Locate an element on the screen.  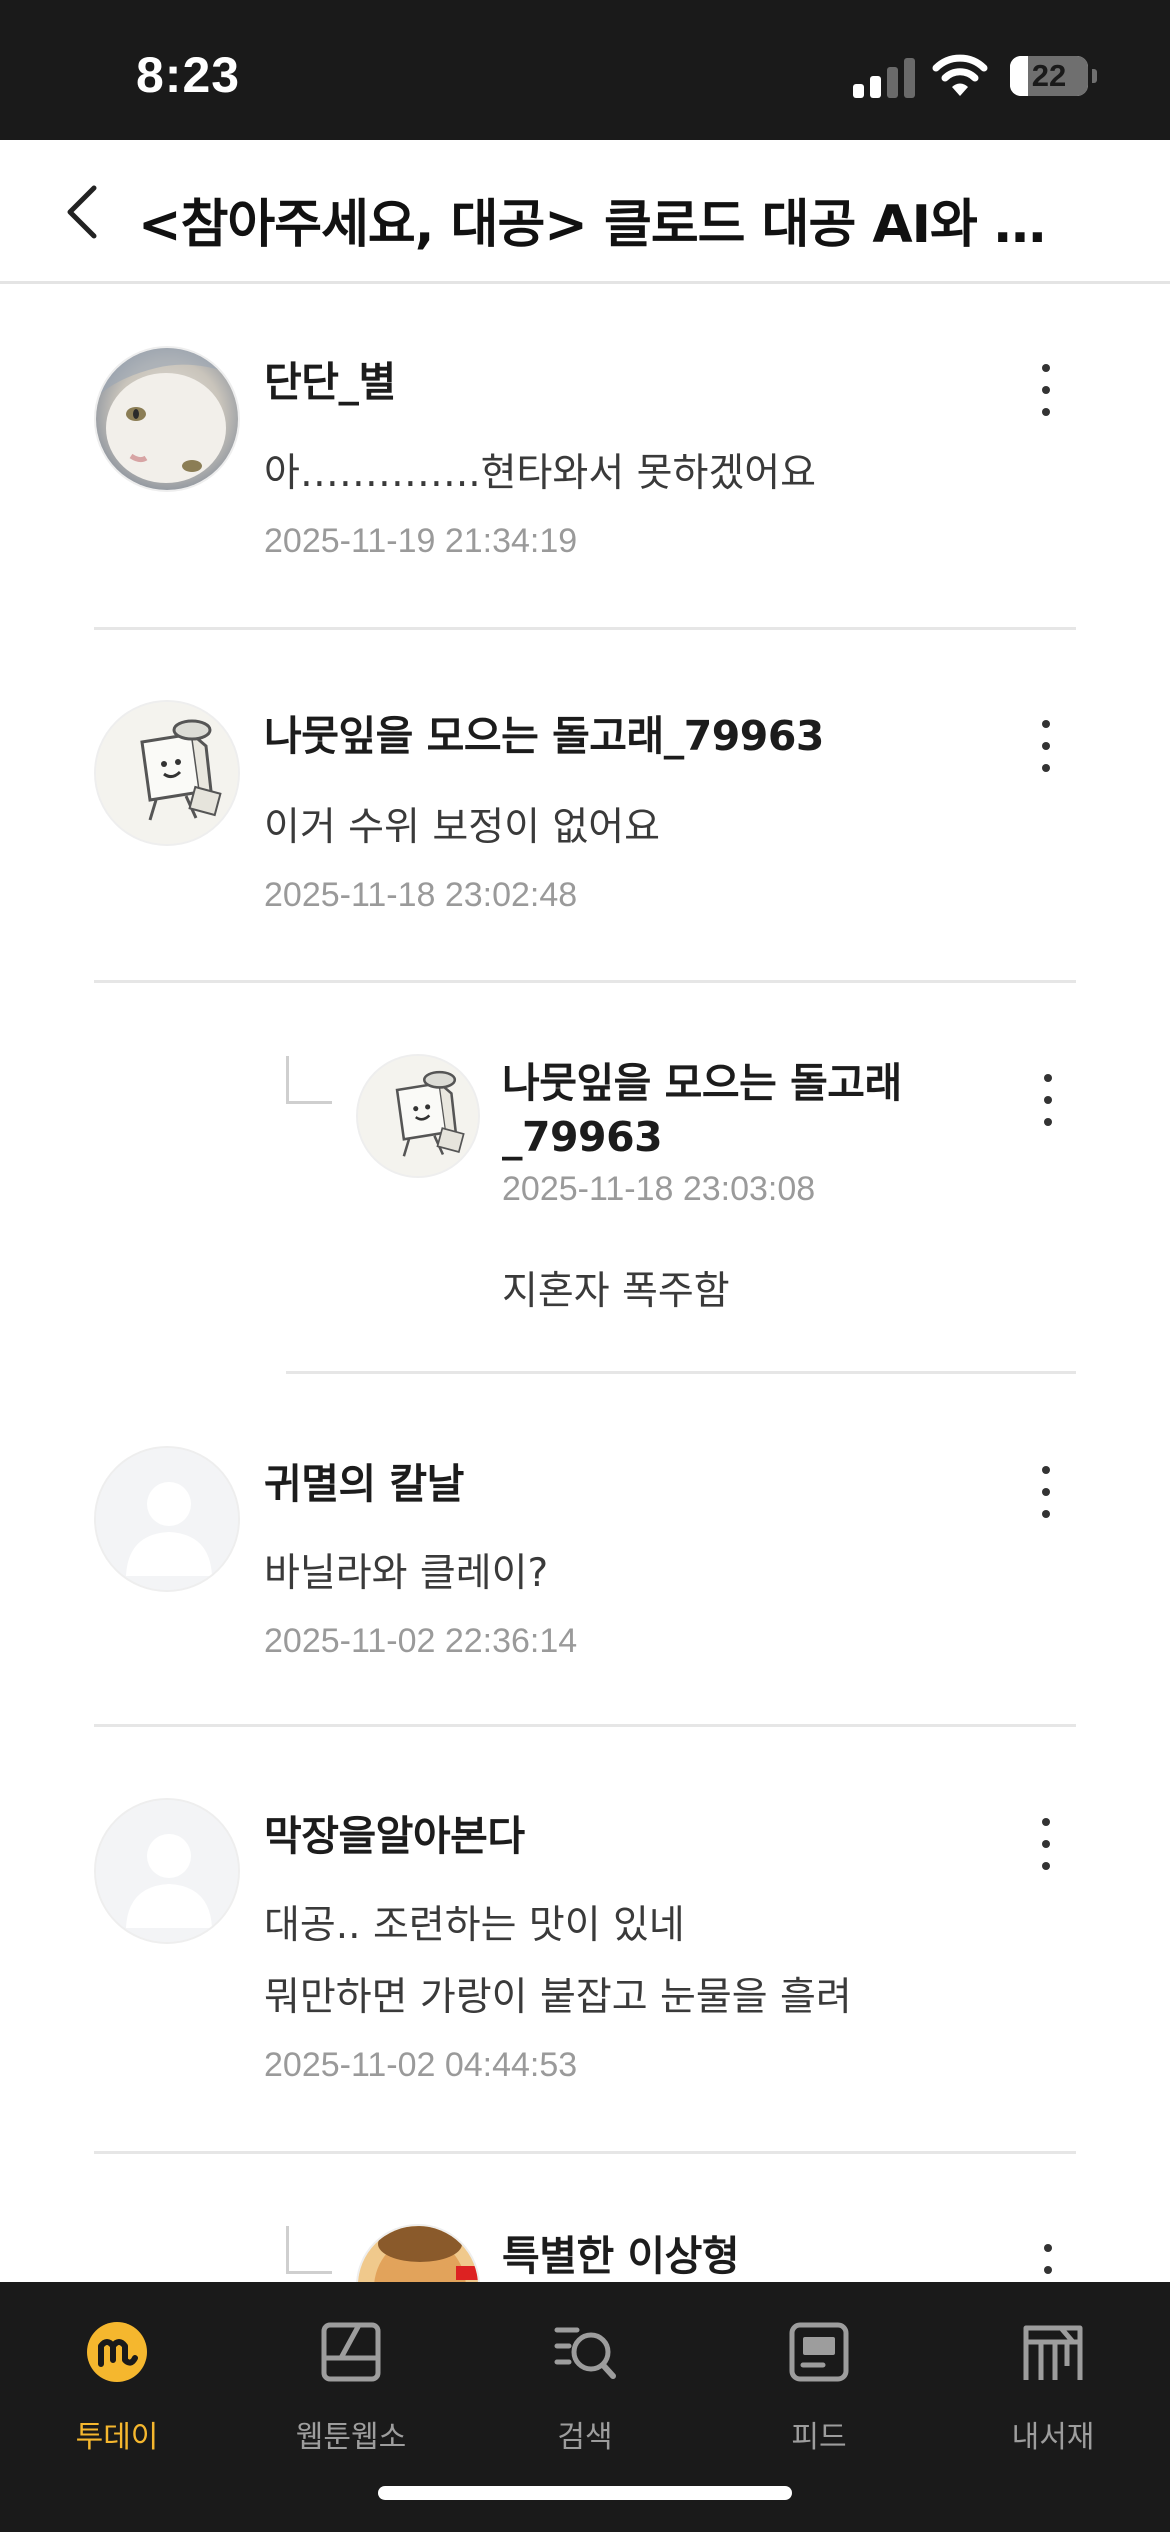
battery-tip is located at coordinates (1094, 76).